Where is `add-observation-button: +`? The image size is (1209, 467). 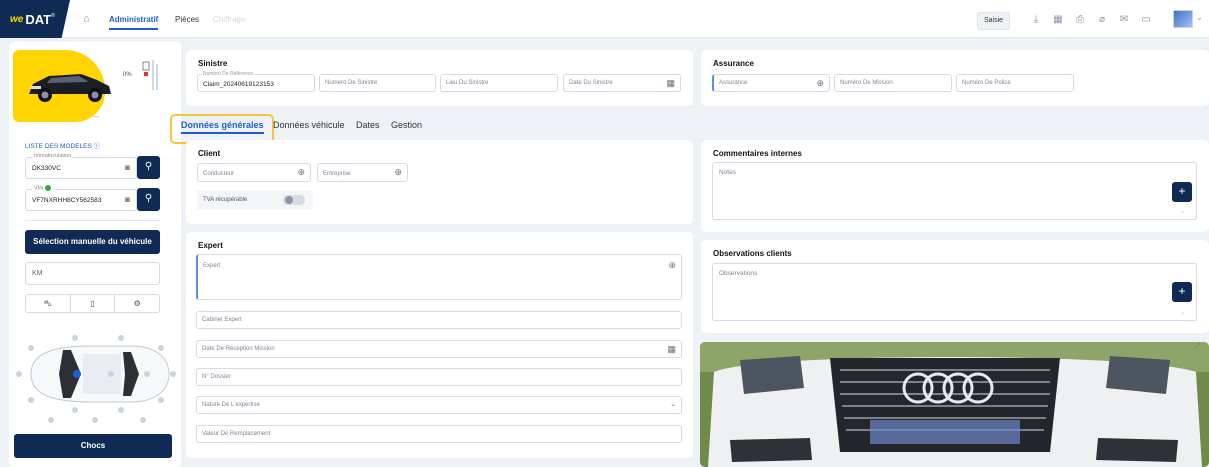 add-observation-button: + is located at coordinates (1182, 292).